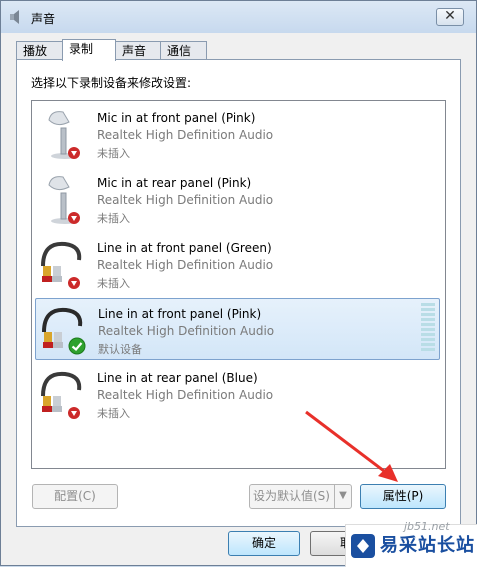  What do you see at coordinates (14, 17) in the screenshot?
I see `speaker-icon` at bounding box center [14, 17].